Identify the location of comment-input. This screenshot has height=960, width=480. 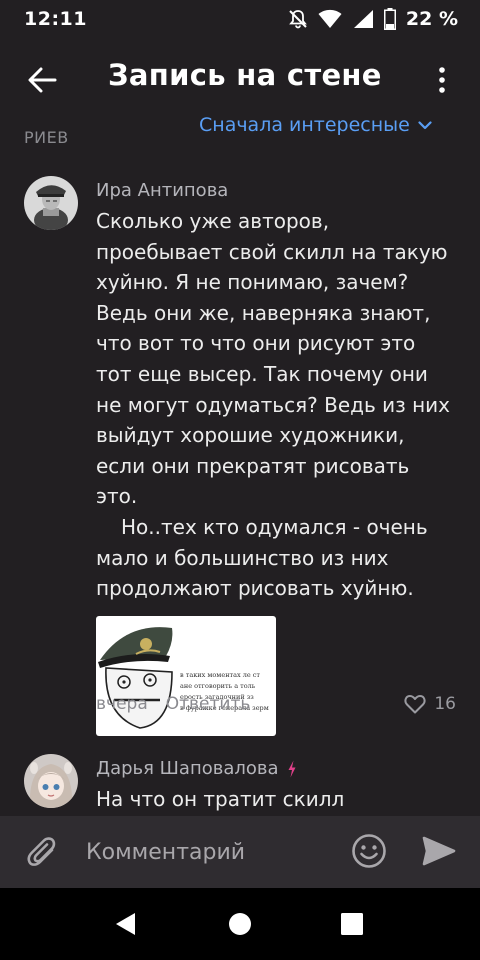
(206, 852).